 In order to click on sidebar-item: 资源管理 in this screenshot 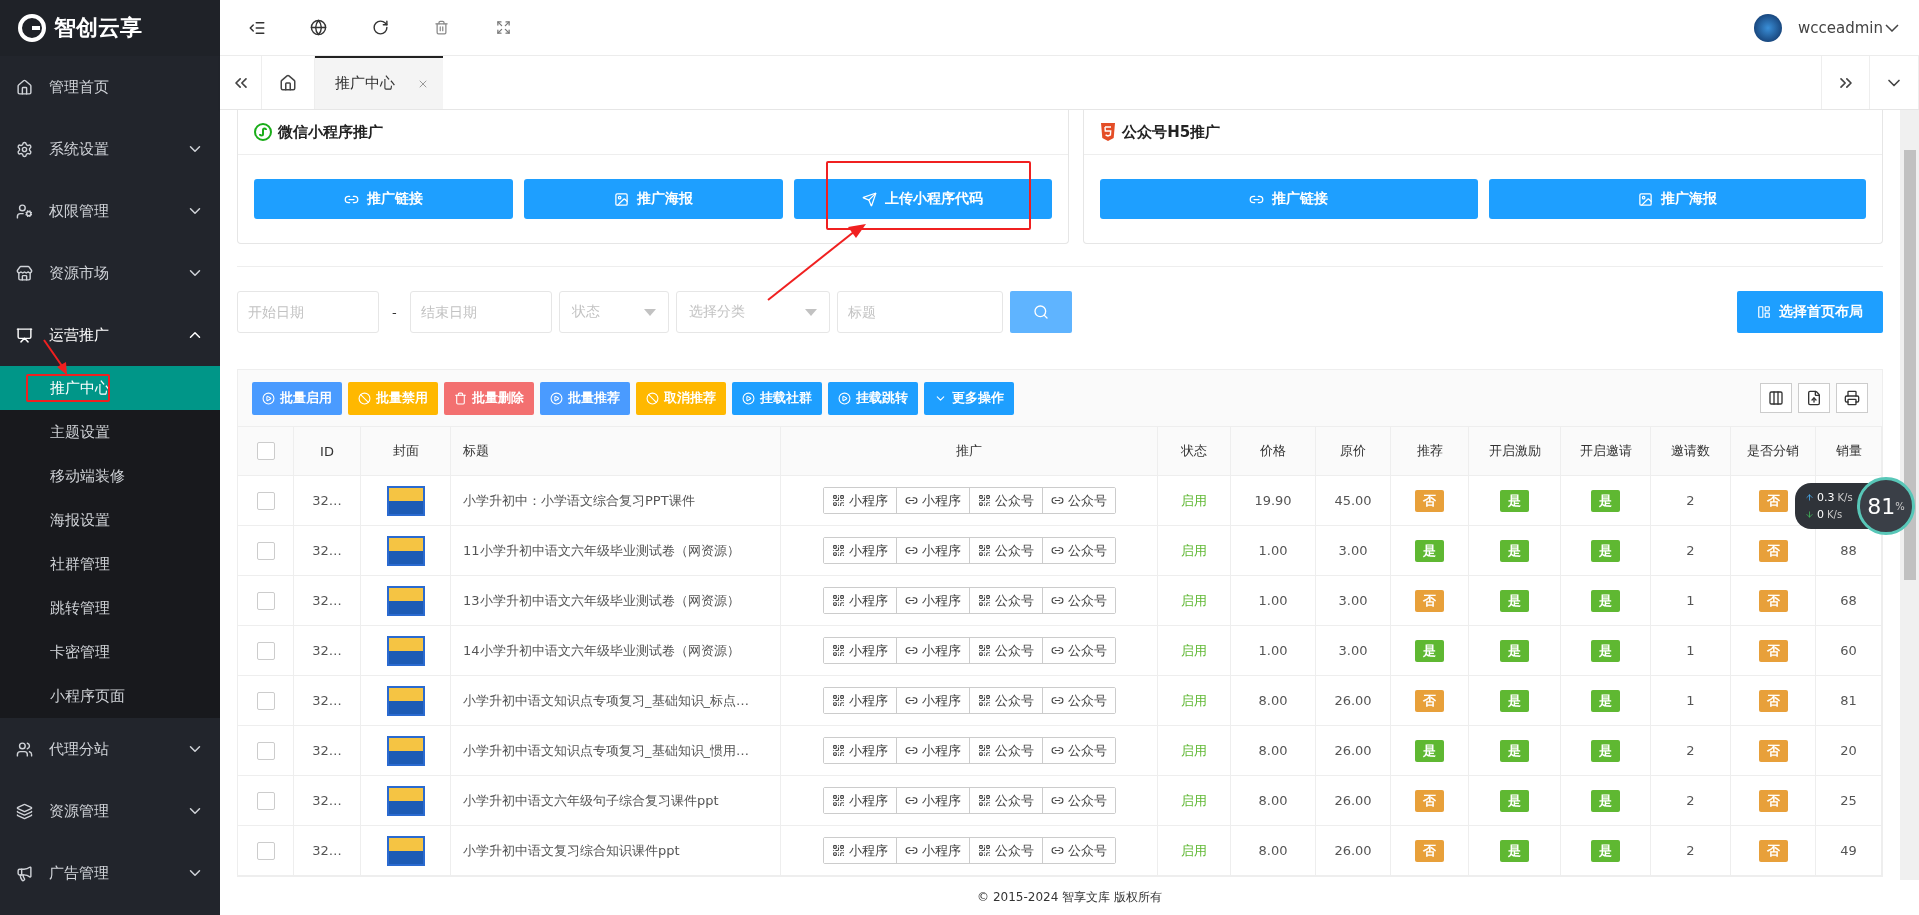, I will do `click(110, 811)`.